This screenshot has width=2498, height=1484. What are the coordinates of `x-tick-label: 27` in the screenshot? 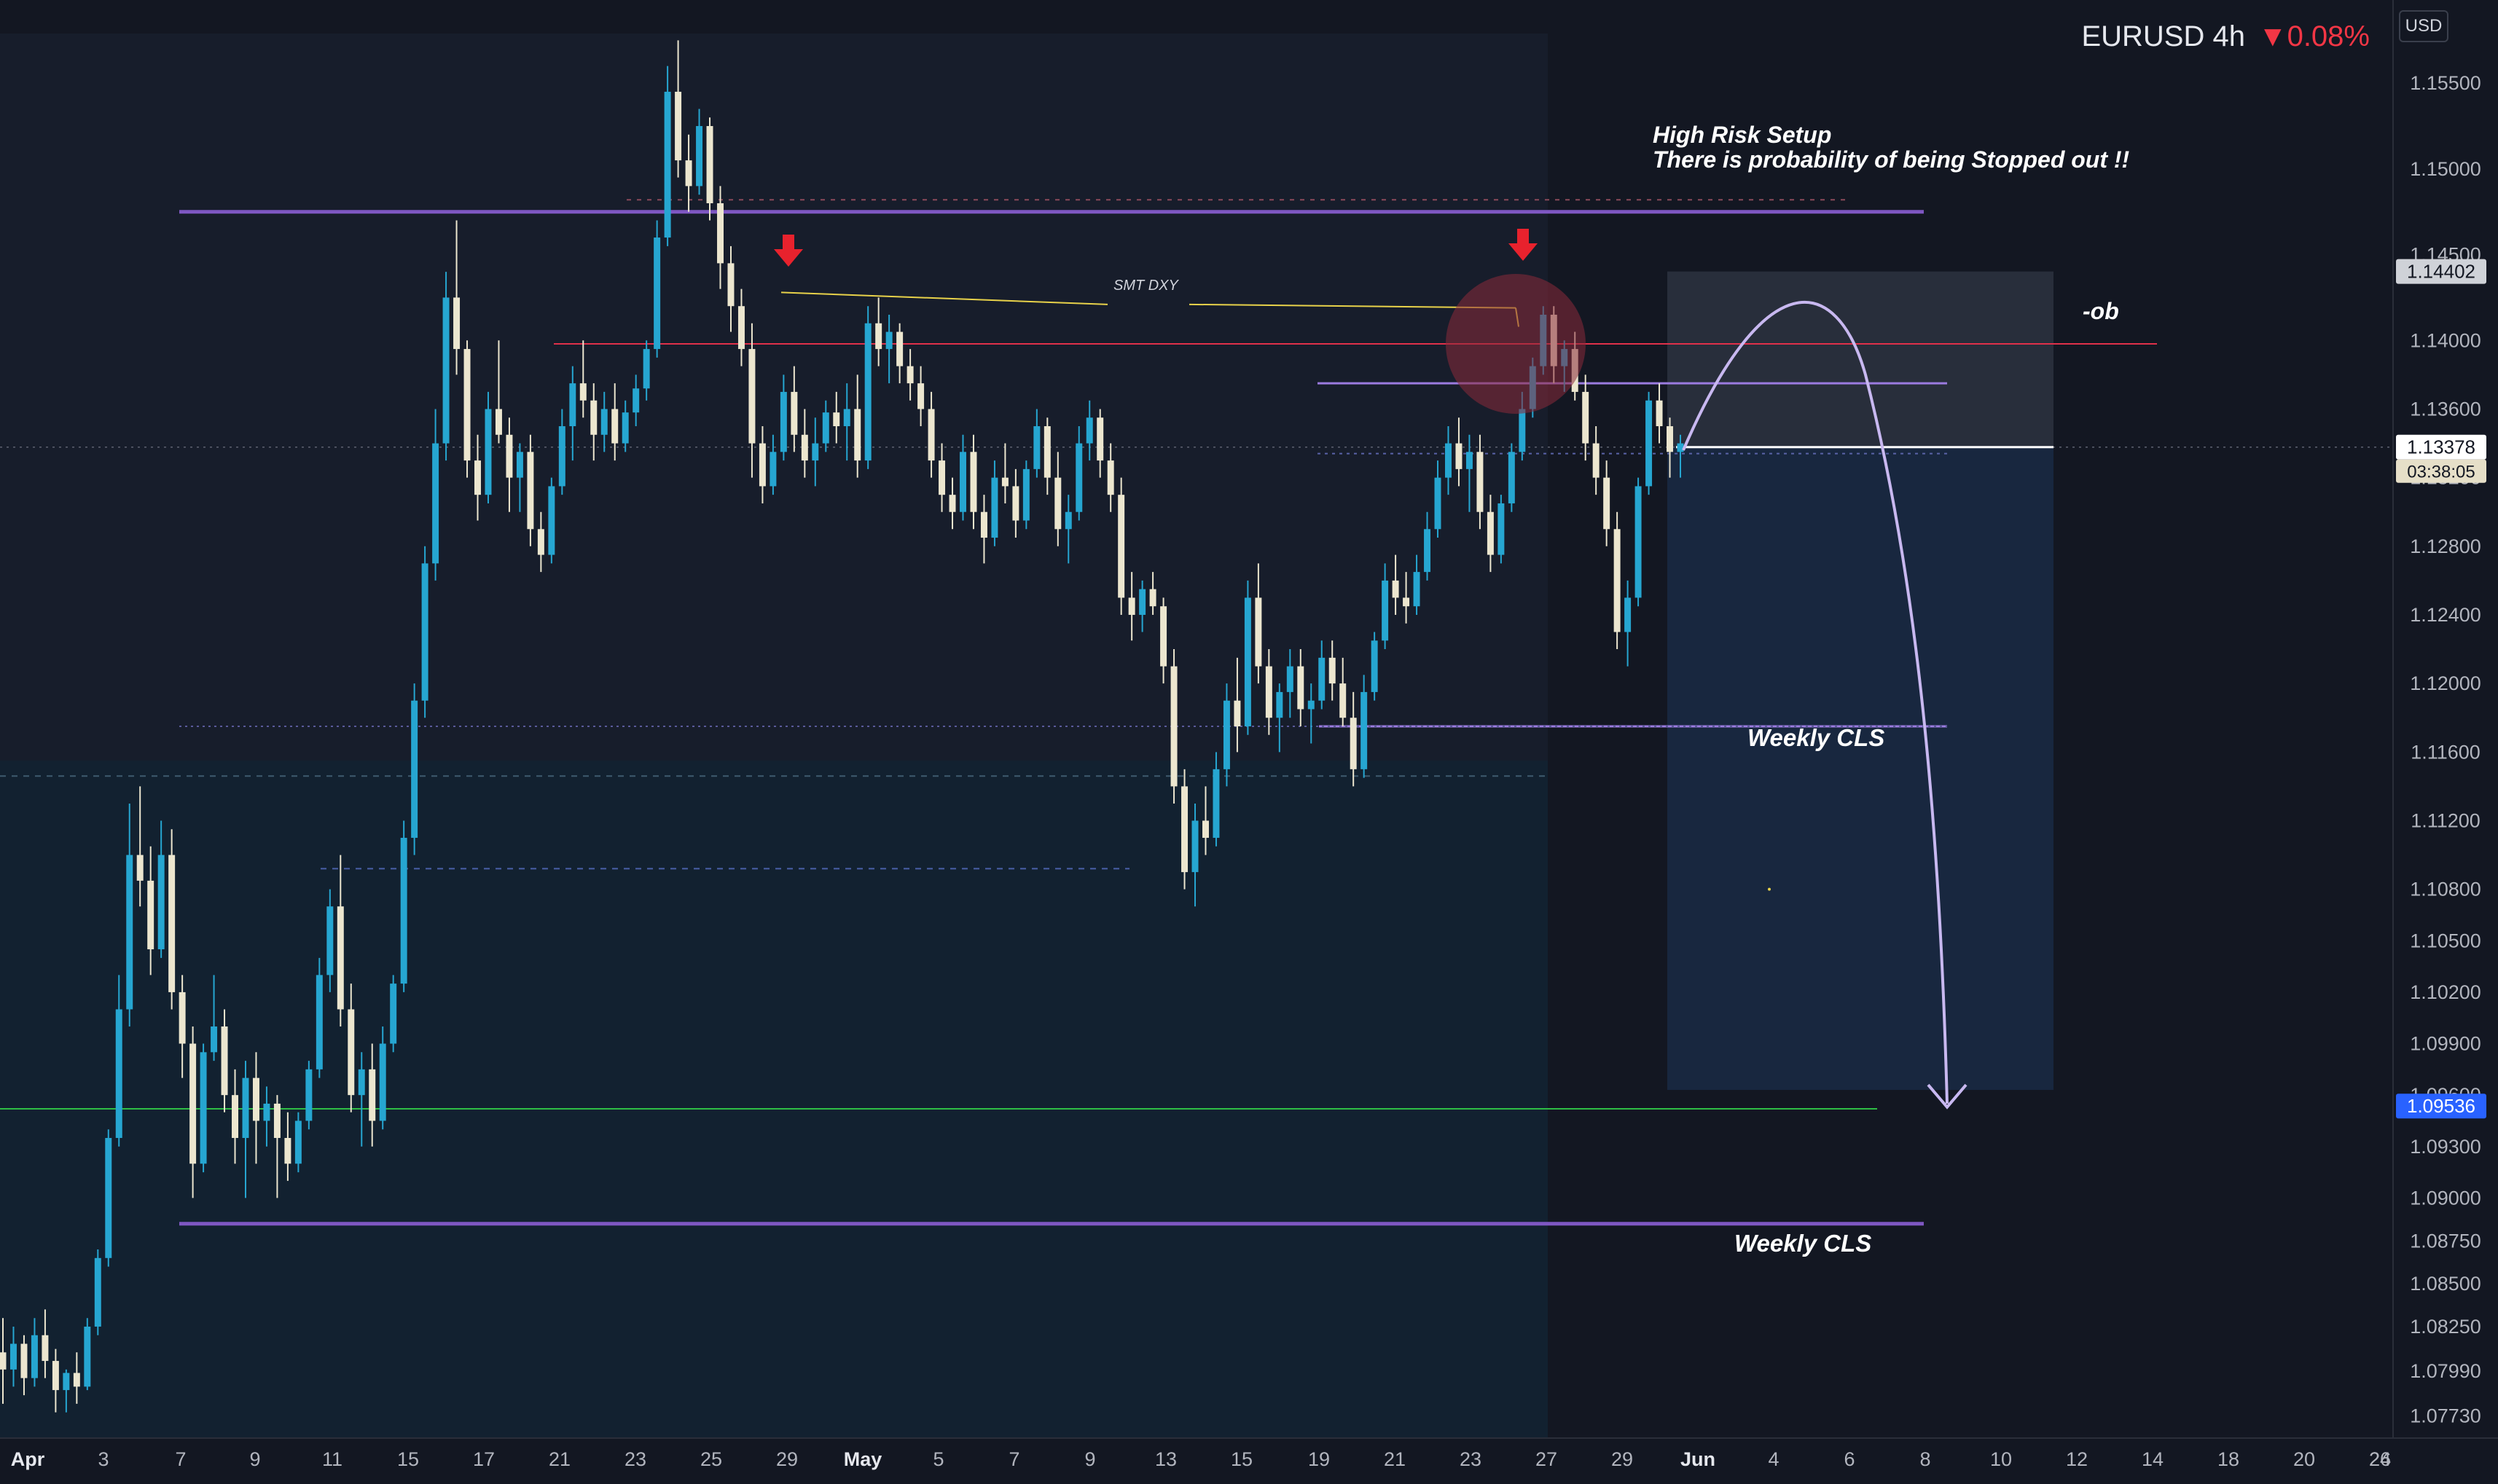 It's located at (1546, 1459).